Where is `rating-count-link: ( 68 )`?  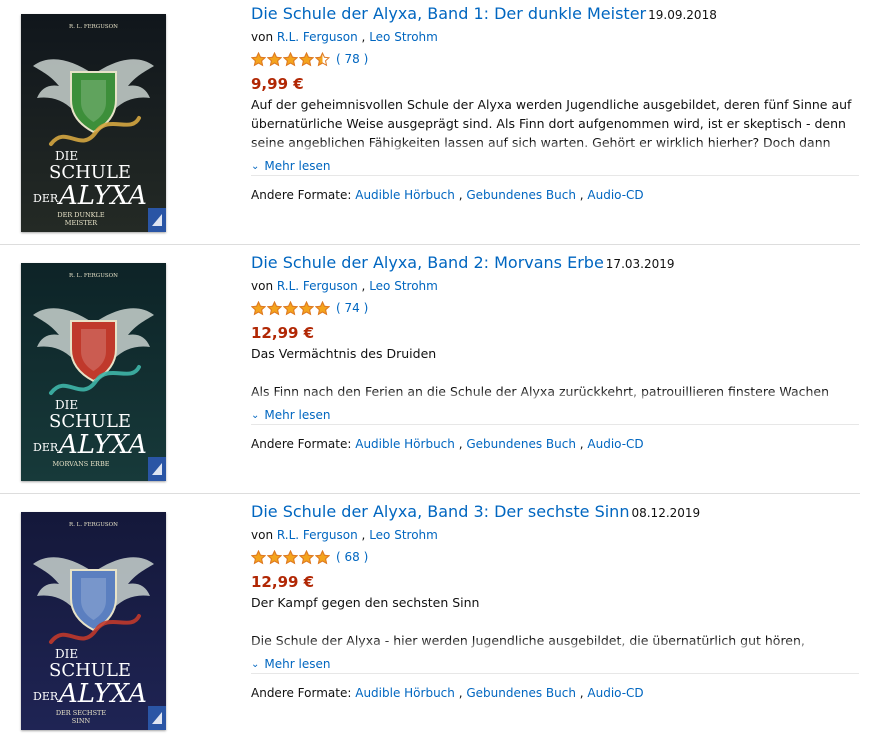 rating-count-link: ( 68 ) is located at coordinates (352, 557).